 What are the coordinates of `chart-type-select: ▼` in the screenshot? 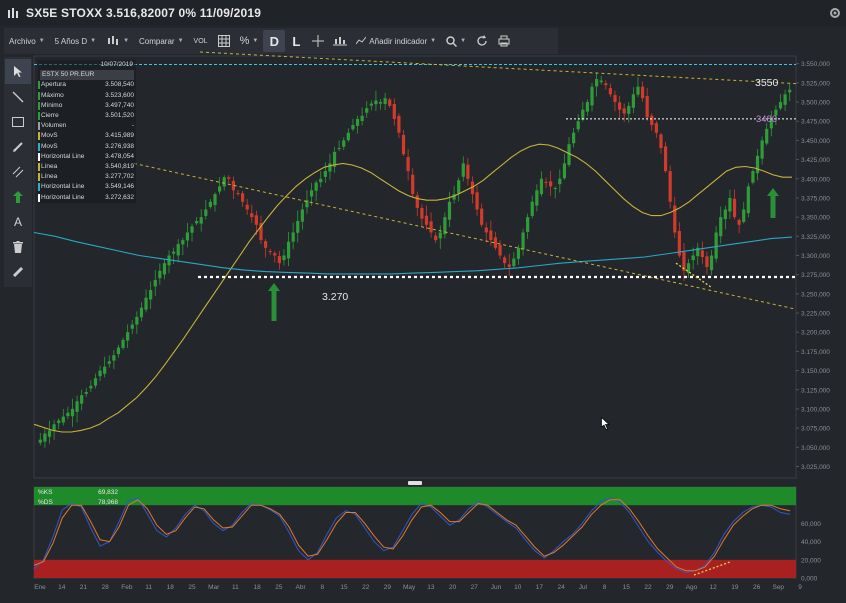 It's located at (117, 41).